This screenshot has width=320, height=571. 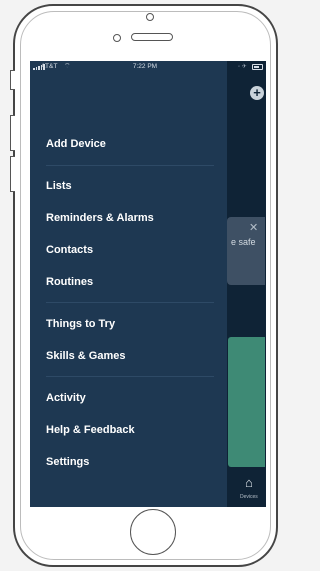 What do you see at coordinates (153, 532) in the screenshot?
I see `home-button` at bounding box center [153, 532].